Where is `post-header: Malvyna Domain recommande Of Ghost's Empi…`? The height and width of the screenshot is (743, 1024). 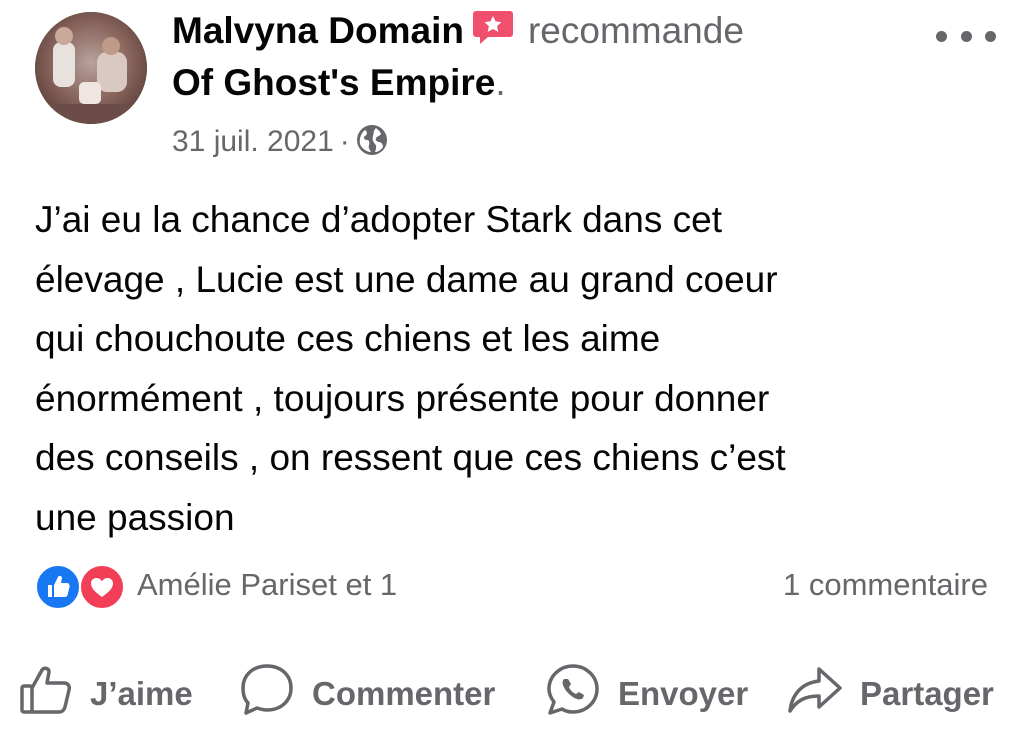
post-header: Malvyna Domain recommande Of Ghost's Empi… is located at coordinates (532, 57).